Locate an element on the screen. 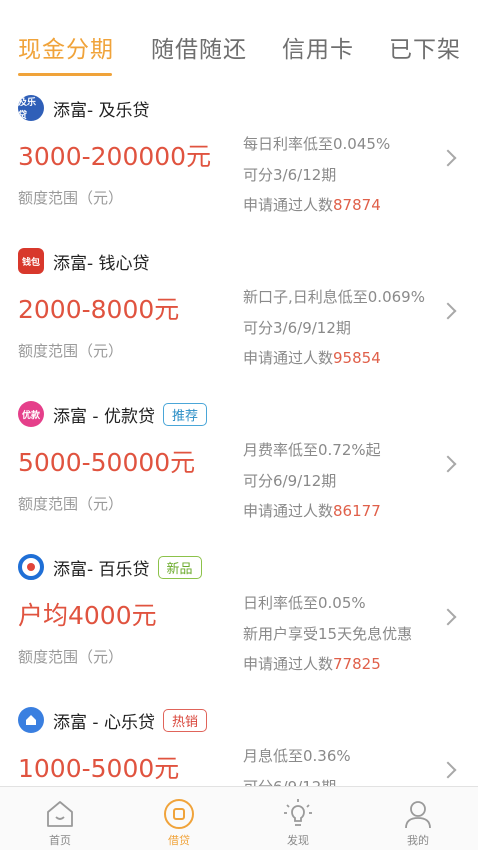 This screenshot has width=478, height=850. bailedai-logo-icon is located at coordinates (31, 567).